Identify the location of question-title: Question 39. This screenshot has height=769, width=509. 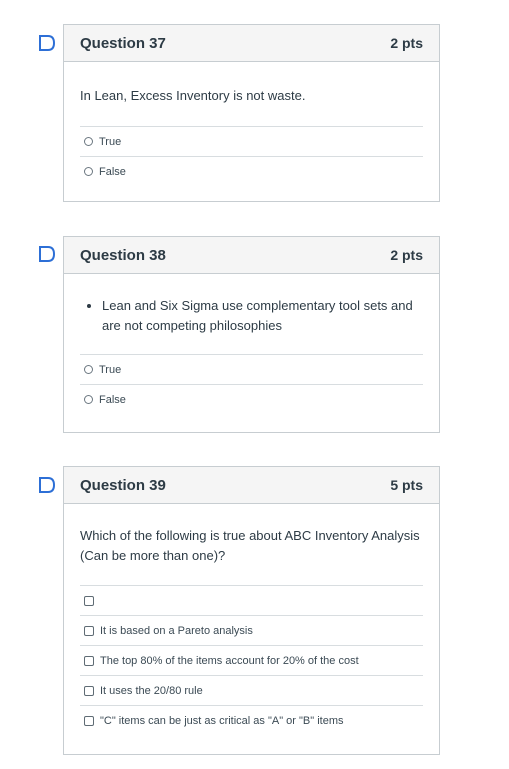
(123, 485).